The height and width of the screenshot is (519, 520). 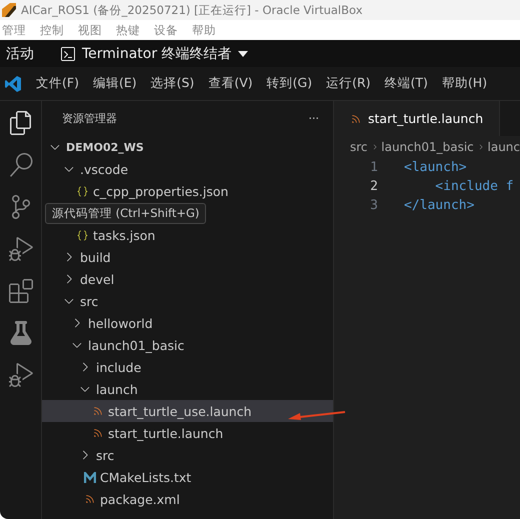 What do you see at coordinates (313, 118) in the screenshot?
I see `more-actions-button: ···` at bounding box center [313, 118].